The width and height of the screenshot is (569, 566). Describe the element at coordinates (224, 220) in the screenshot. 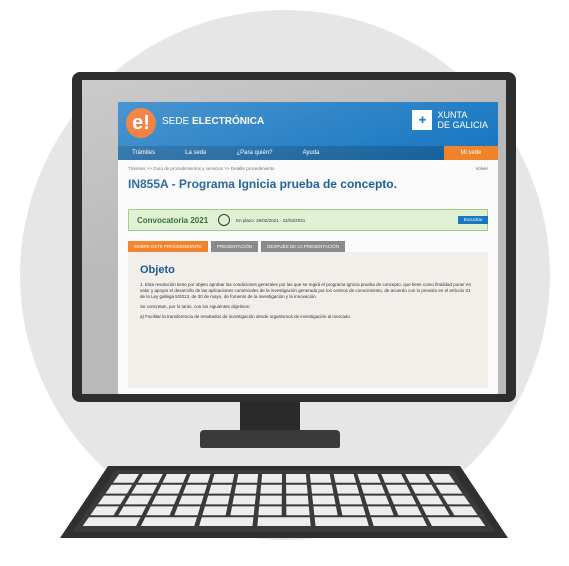

I see `clock-icon` at that location.